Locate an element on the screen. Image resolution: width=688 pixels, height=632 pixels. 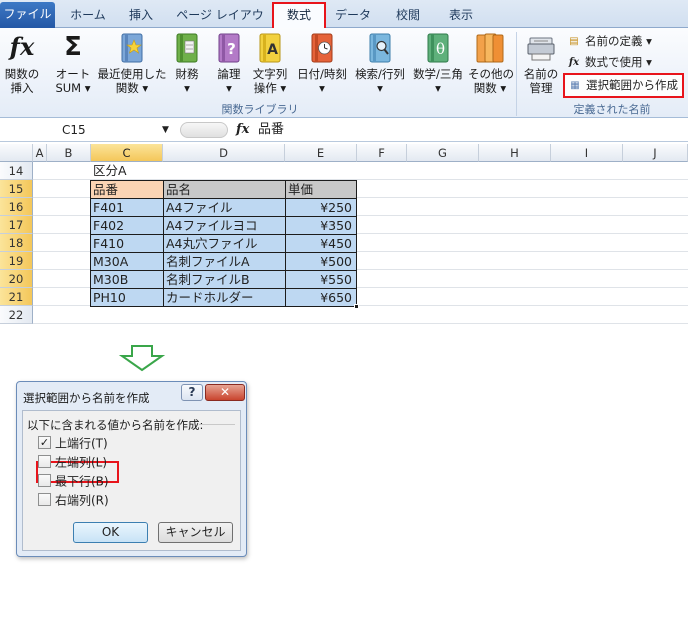
tab-view: 表示 is located at coordinates (461, 16).